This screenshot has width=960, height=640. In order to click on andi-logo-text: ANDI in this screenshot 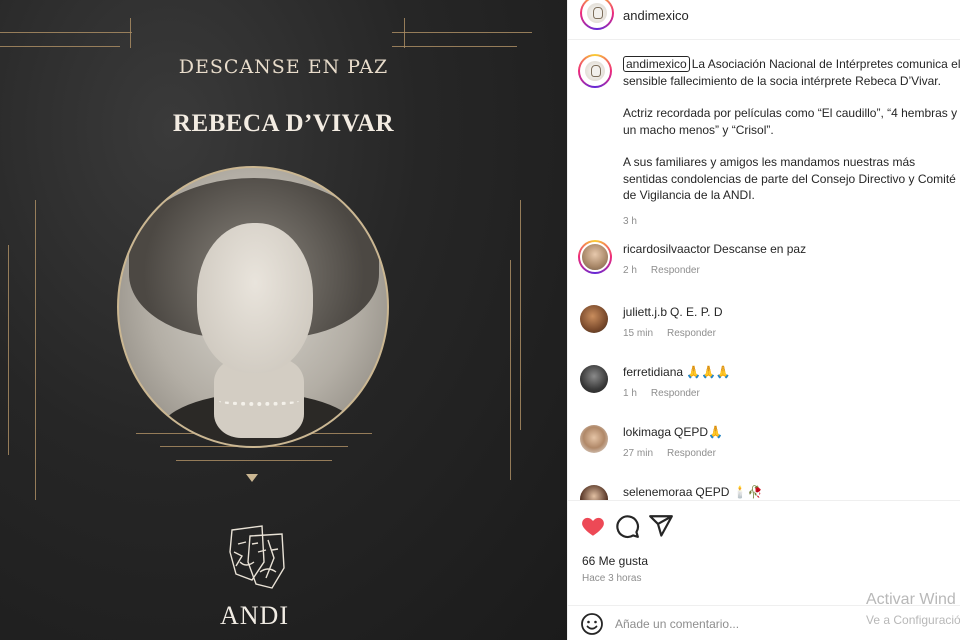, I will do `click(254, 615)`.